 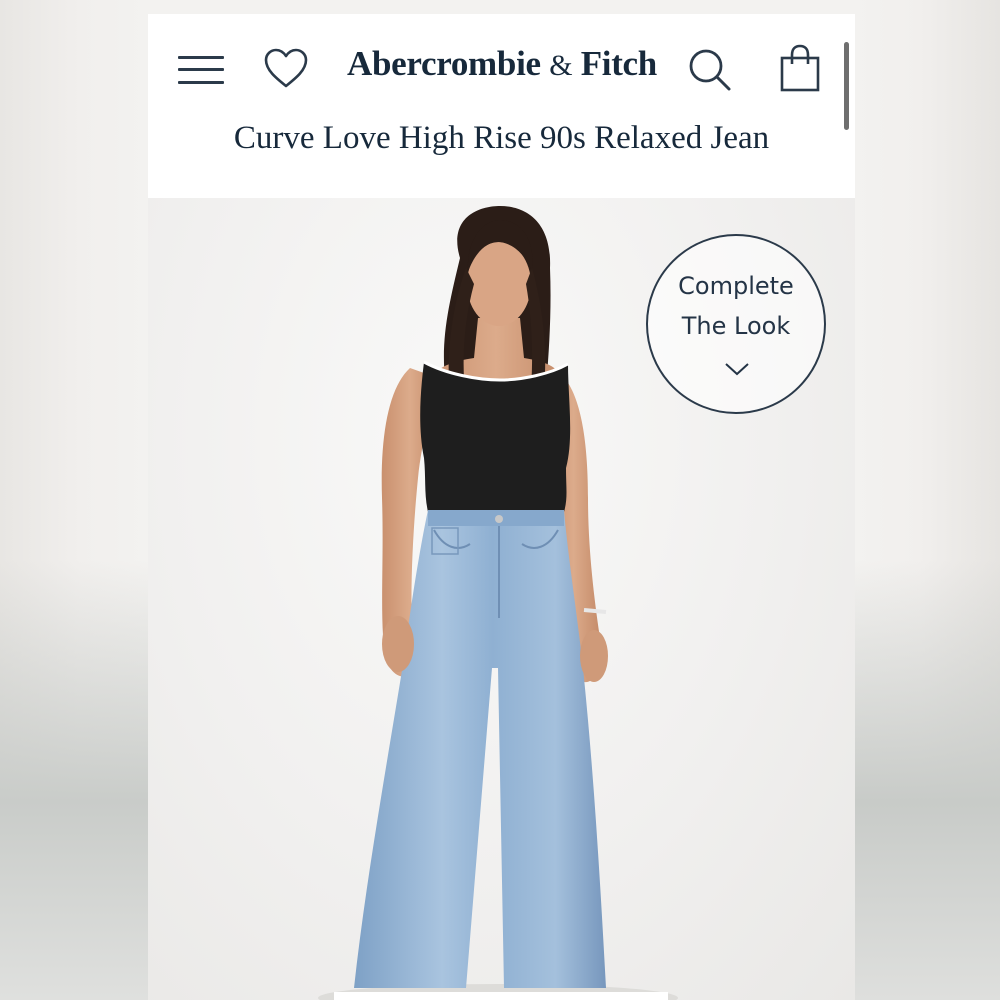 I want to click on search-icon, so click(x=710, y=70).